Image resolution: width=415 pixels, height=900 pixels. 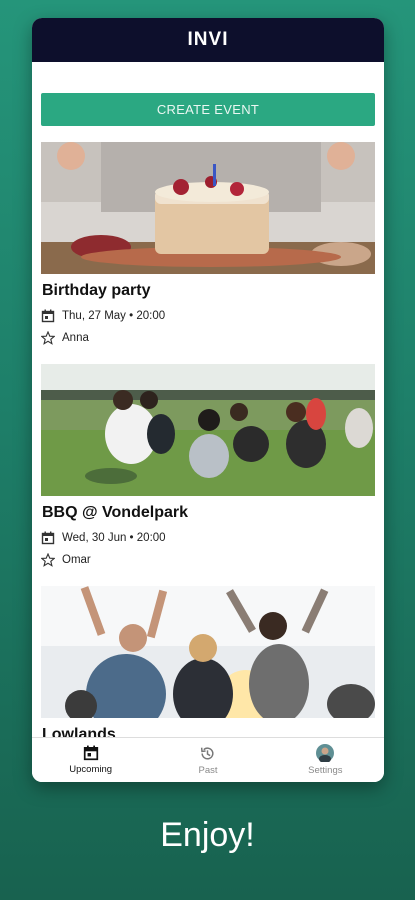 I want to click on event-host: Anna, so click(x=208, y=338).